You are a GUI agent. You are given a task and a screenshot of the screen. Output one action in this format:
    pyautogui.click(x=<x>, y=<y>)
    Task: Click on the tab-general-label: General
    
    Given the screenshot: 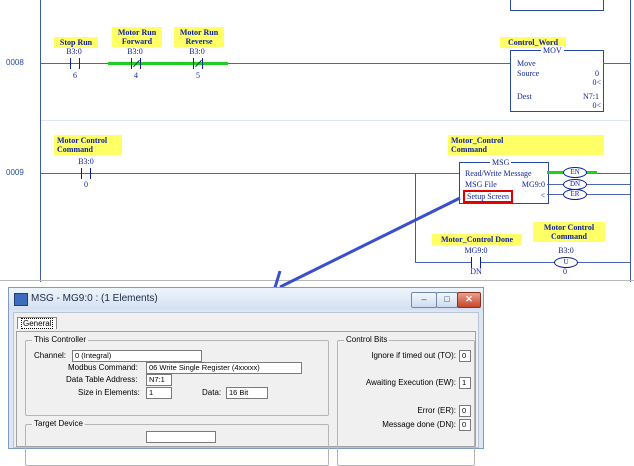 What is the action you would take?
    pyautogui.click(x=37, y=323)
    